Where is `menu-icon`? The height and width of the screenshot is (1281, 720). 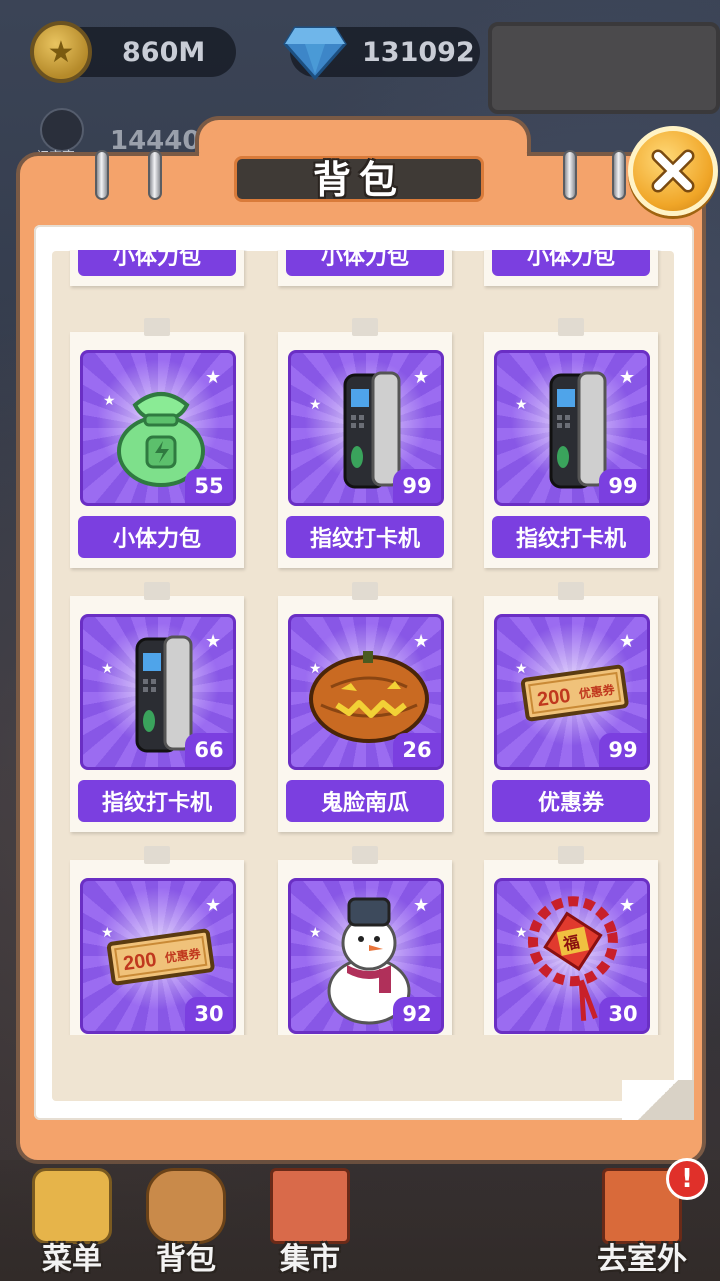 menu-icon is located at coordinates (72, 1206).